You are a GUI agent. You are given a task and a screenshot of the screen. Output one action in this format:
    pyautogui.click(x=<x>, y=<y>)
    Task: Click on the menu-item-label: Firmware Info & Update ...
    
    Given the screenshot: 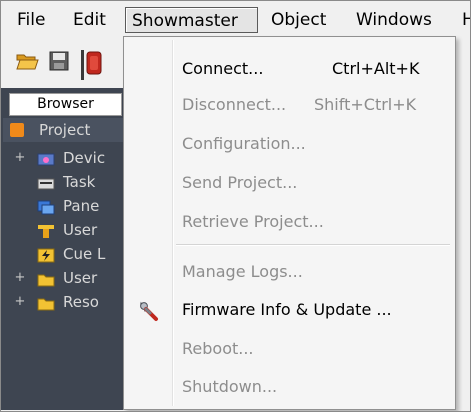 What is the action you would take?
    pyautogui.click(x=287, y=309)
    